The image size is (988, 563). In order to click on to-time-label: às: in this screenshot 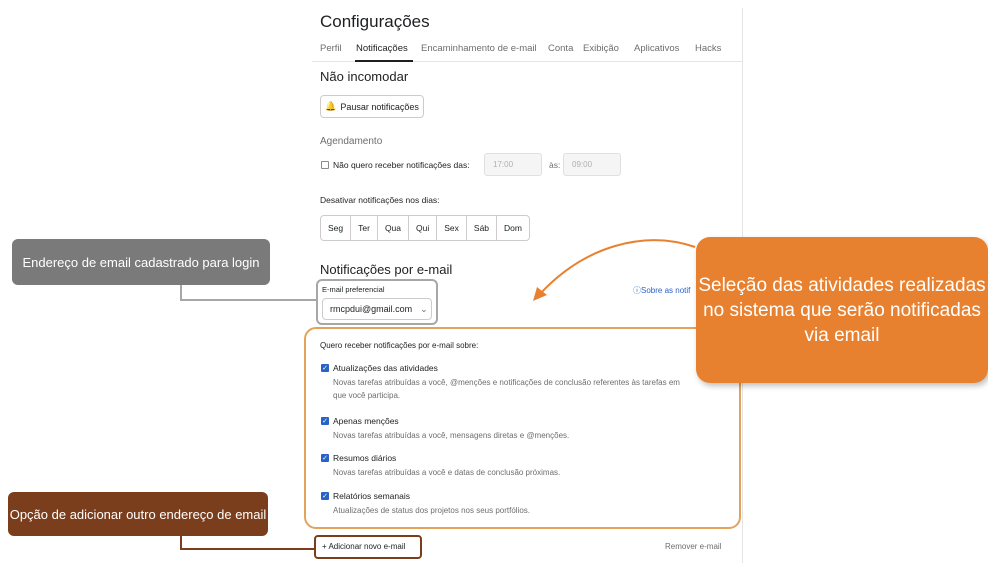, I will do `click(555, 165)`.